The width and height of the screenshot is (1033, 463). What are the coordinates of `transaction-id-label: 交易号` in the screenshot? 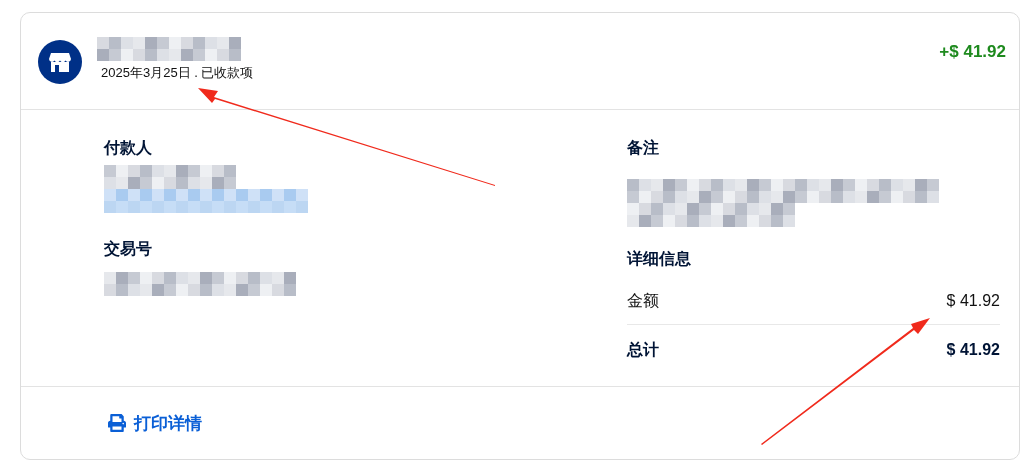 It's located at (128, 249).